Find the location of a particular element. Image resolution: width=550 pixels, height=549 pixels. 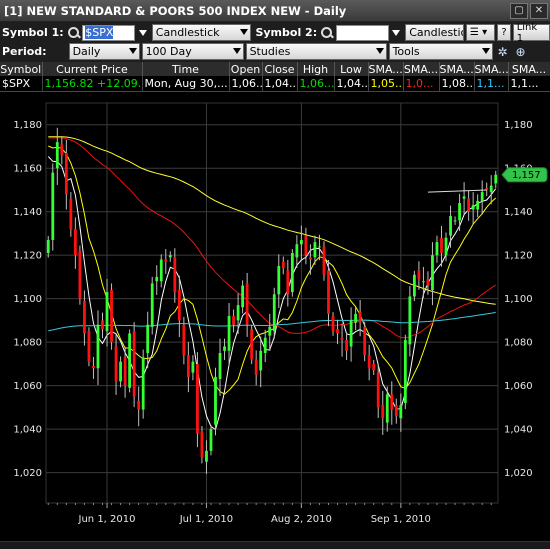

symbol1-input: $SPX is located at coordinates (109, 32).